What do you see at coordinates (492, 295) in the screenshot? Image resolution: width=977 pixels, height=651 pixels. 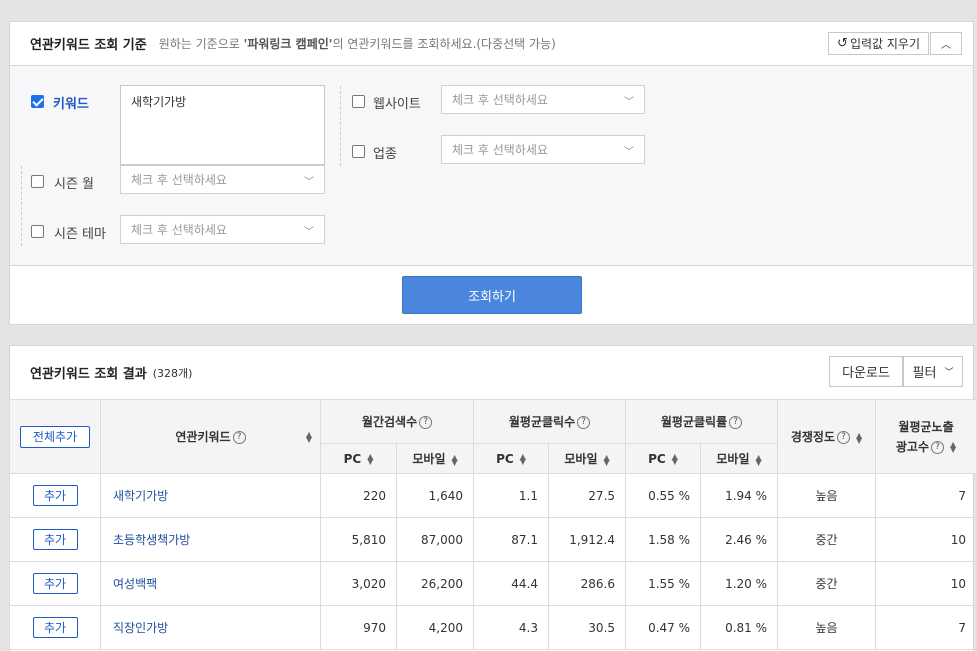 I see `search-button: 조회하기` at bounding box center [492, 295].